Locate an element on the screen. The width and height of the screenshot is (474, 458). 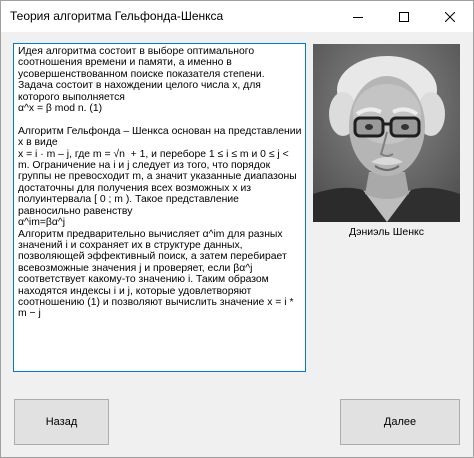
back-button: Назад is located at coordinates (61, 422).